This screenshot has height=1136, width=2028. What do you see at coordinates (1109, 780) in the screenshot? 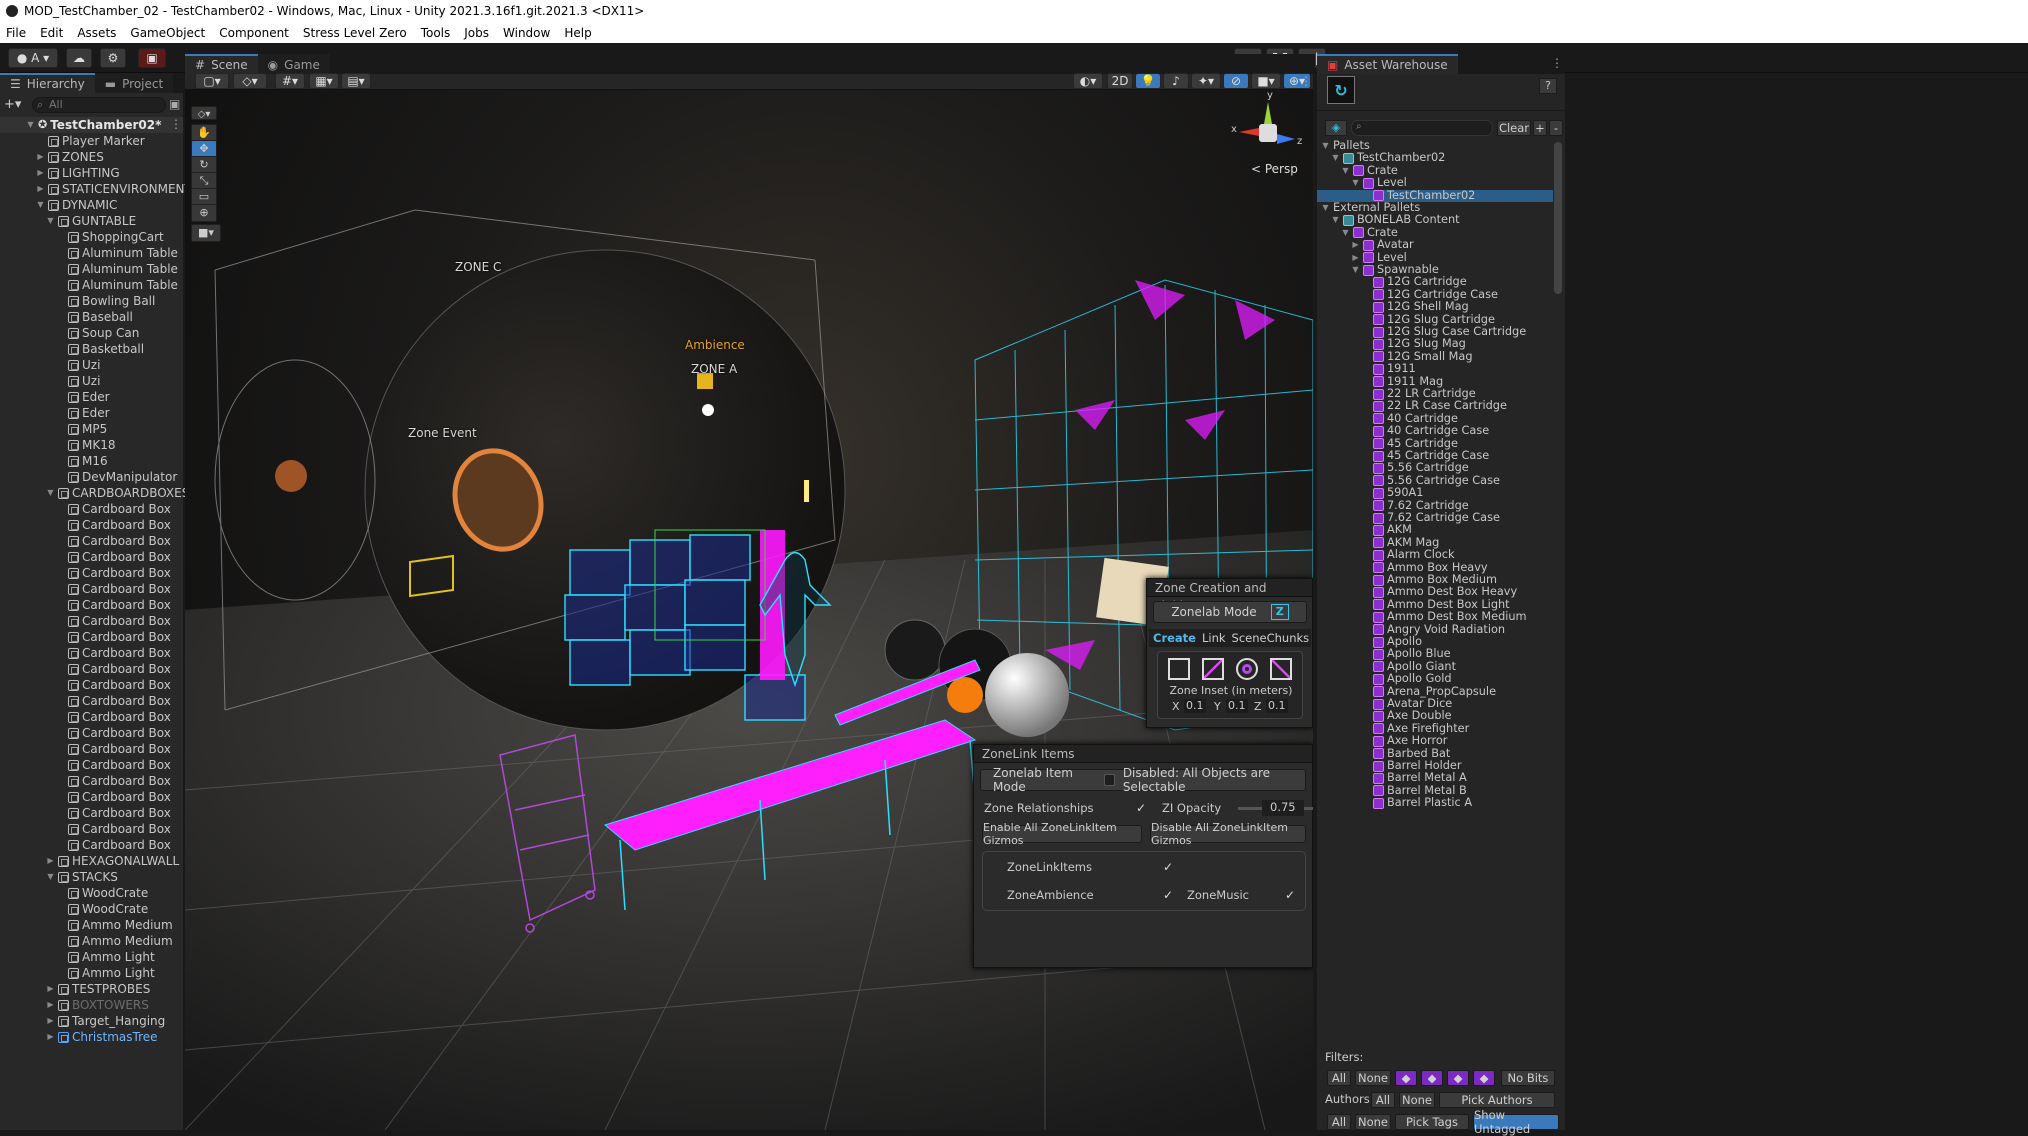
I see `item-mode-checkbox` at bounding box center [1109, 780].